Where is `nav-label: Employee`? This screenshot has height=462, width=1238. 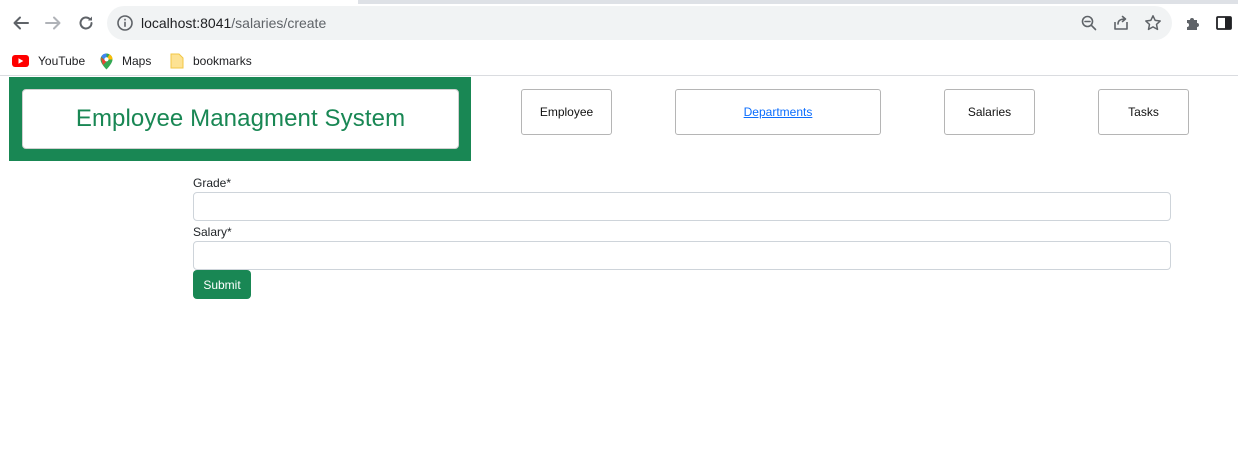 nav-label: Employee is located at coordinates (566, 112).